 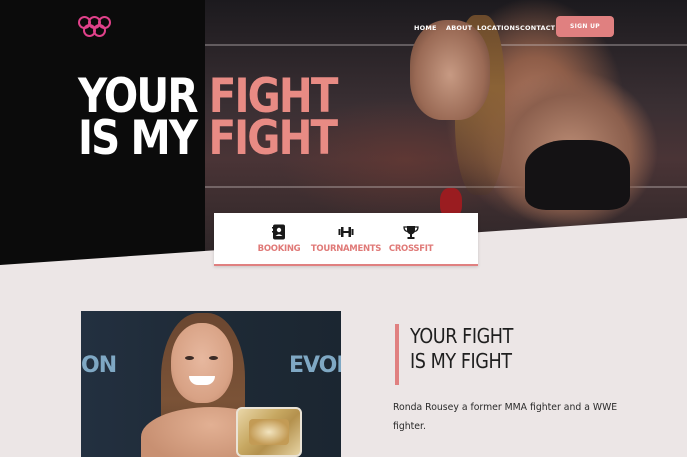 What do you see at coordinates (397, 354) in the screenshot?
I see `title-accent-bar` at bounding box center [397, 354].